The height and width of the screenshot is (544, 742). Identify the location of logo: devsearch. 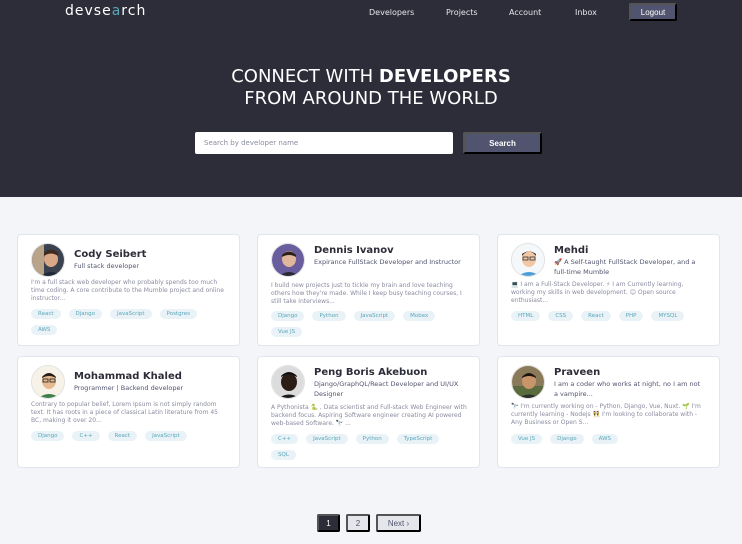
(105, 11).